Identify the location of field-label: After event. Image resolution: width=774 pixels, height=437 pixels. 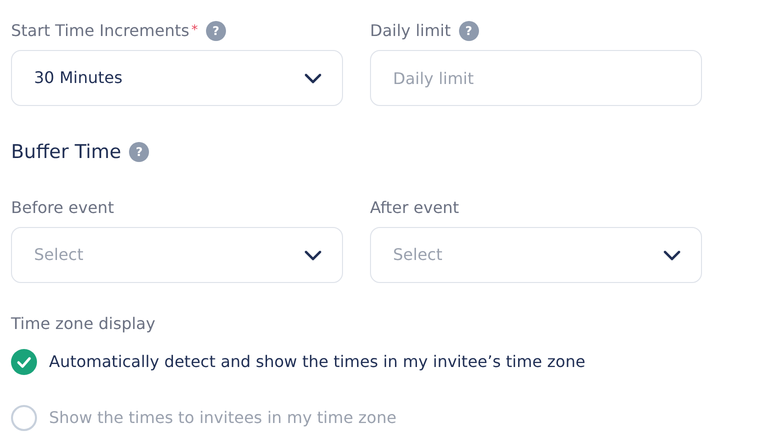
(415, 208).